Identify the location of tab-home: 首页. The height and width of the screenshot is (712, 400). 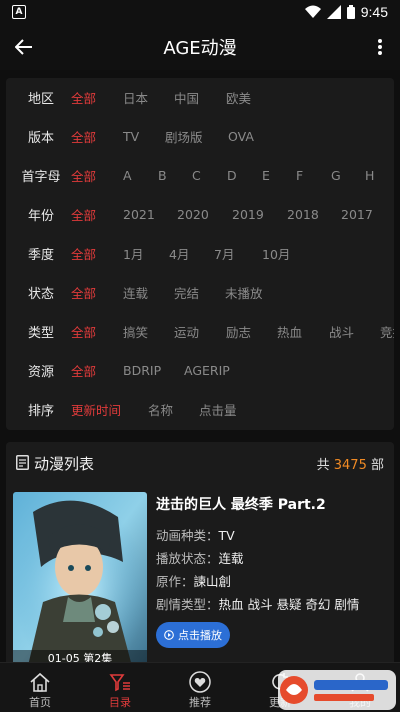
(40, 687).